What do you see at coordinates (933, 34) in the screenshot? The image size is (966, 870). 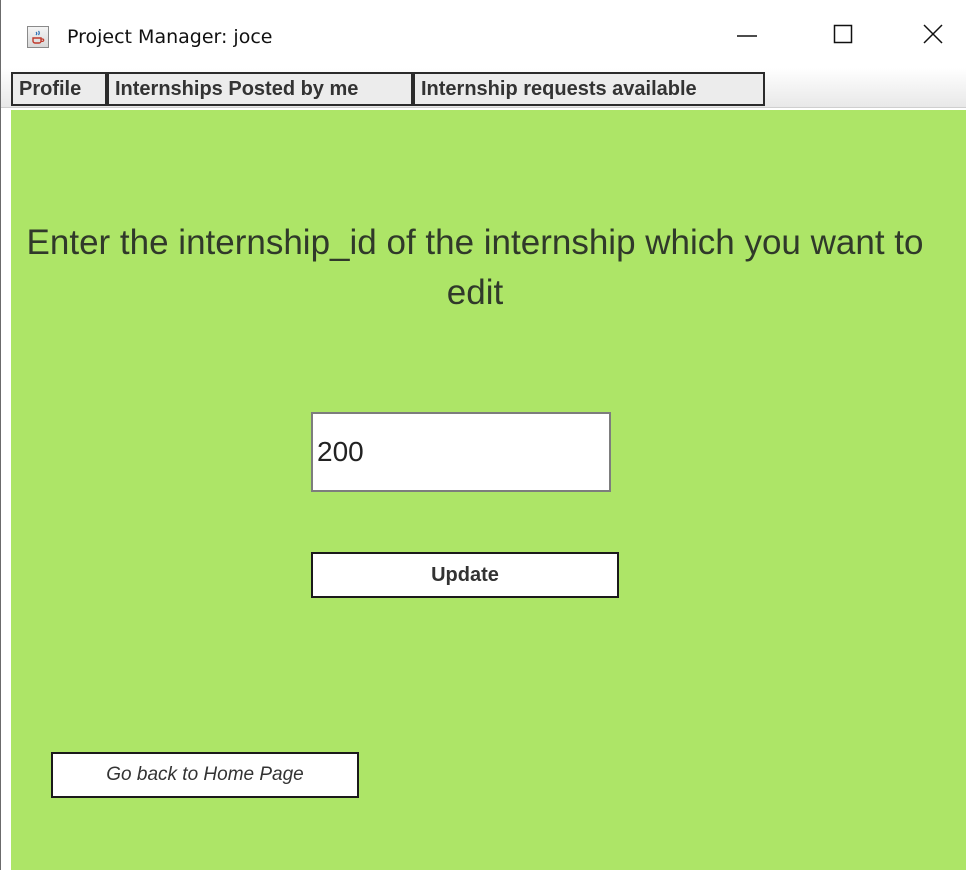 I see `close-icon` at bounding box center [933, 34].